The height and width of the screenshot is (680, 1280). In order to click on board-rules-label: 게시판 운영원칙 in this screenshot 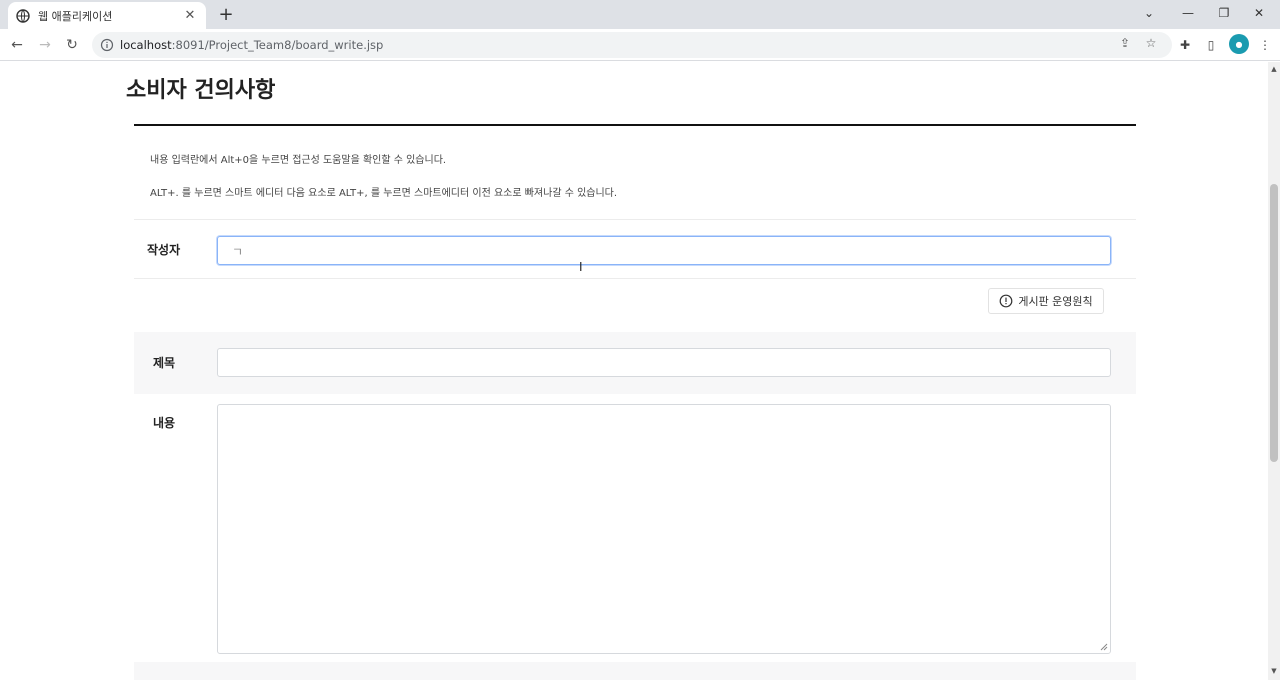, I will do `click(1055, 301)`.